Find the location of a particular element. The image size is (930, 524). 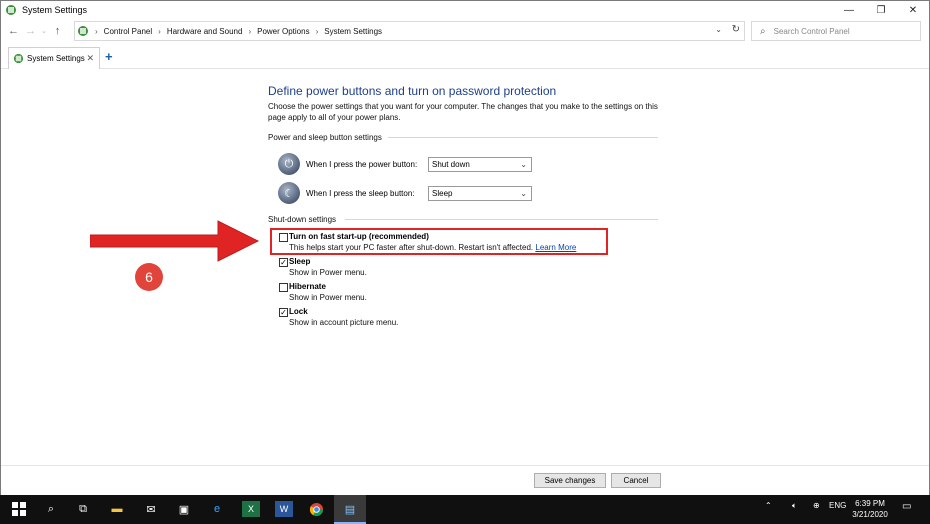

window-title: System Settings is located at coordinates (55, 10).